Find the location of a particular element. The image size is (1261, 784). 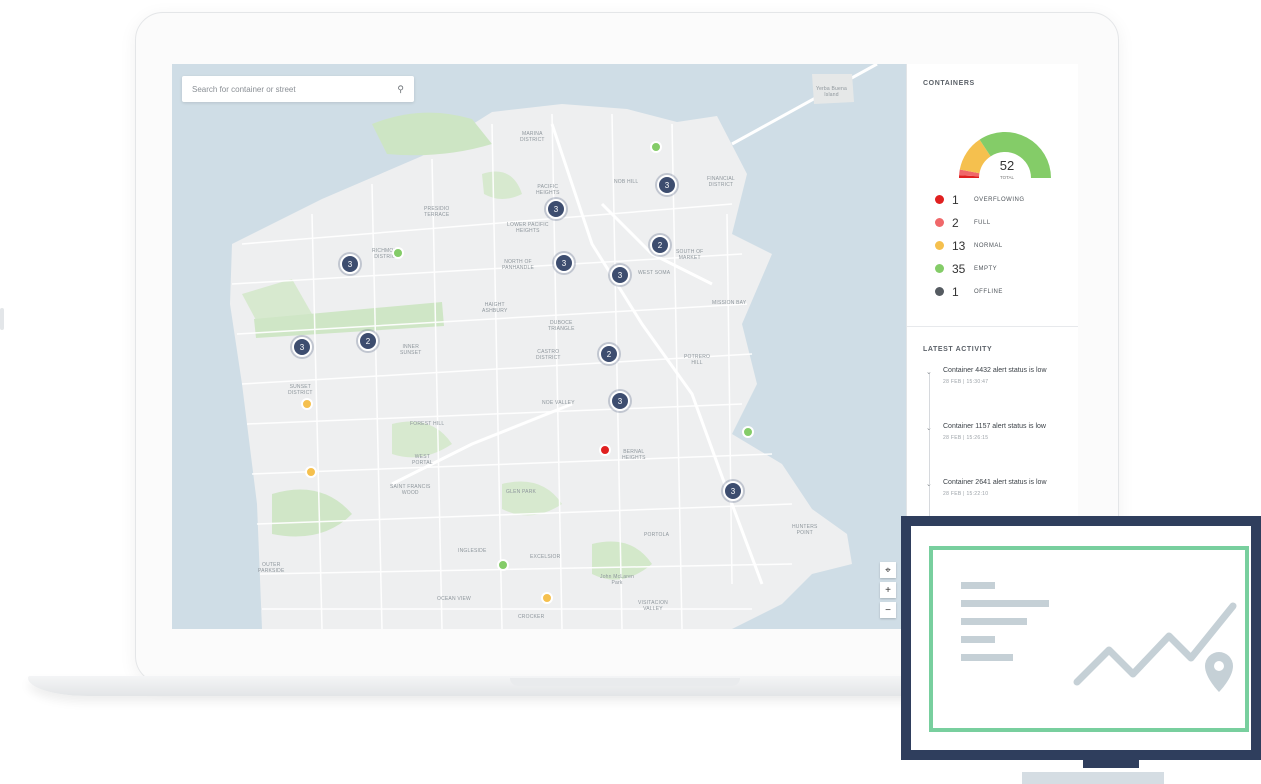

legend-label: OVERFLOWING is located at coordinates (999, 199).